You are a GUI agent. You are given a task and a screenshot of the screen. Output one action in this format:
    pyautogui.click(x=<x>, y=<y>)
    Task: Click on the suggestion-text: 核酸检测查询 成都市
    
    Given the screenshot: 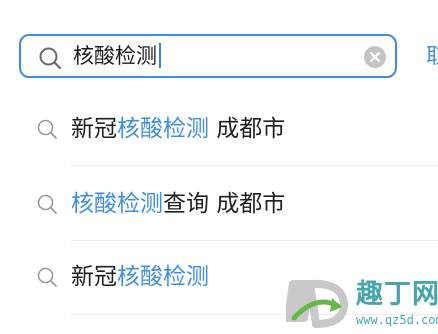 What is the action you would take?
    pyautogui.click(x=178, y=204)
    